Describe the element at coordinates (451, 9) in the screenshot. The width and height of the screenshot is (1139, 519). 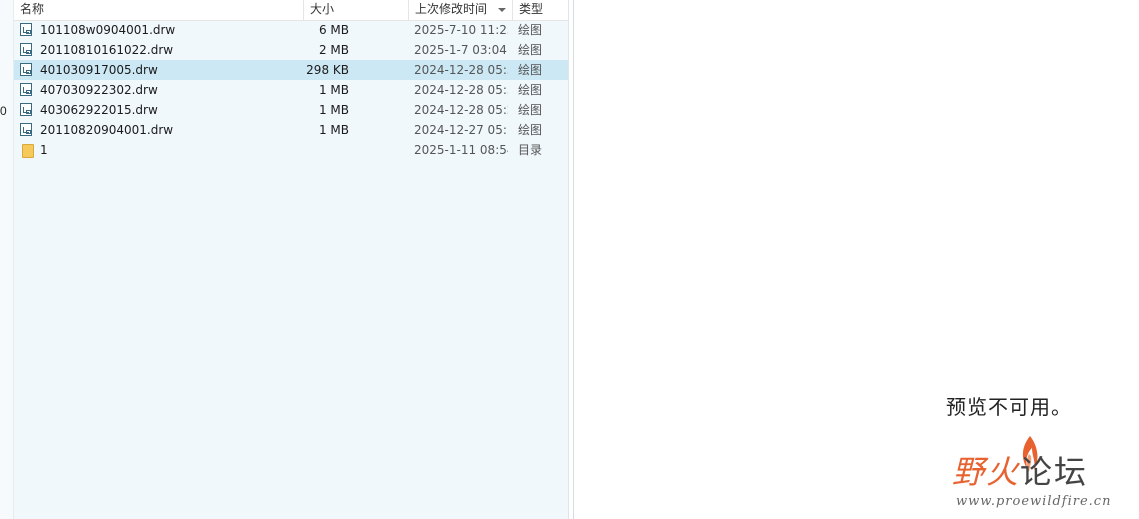
I see `column-header-date-label: 上次修改时间` at that location.